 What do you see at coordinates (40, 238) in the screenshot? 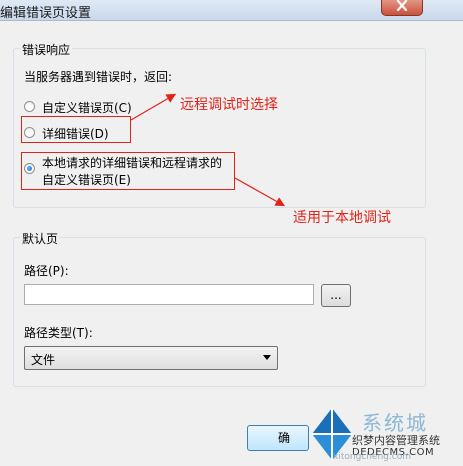
I see `default-page-legend: 默认页` at bounding box center [40, 238].